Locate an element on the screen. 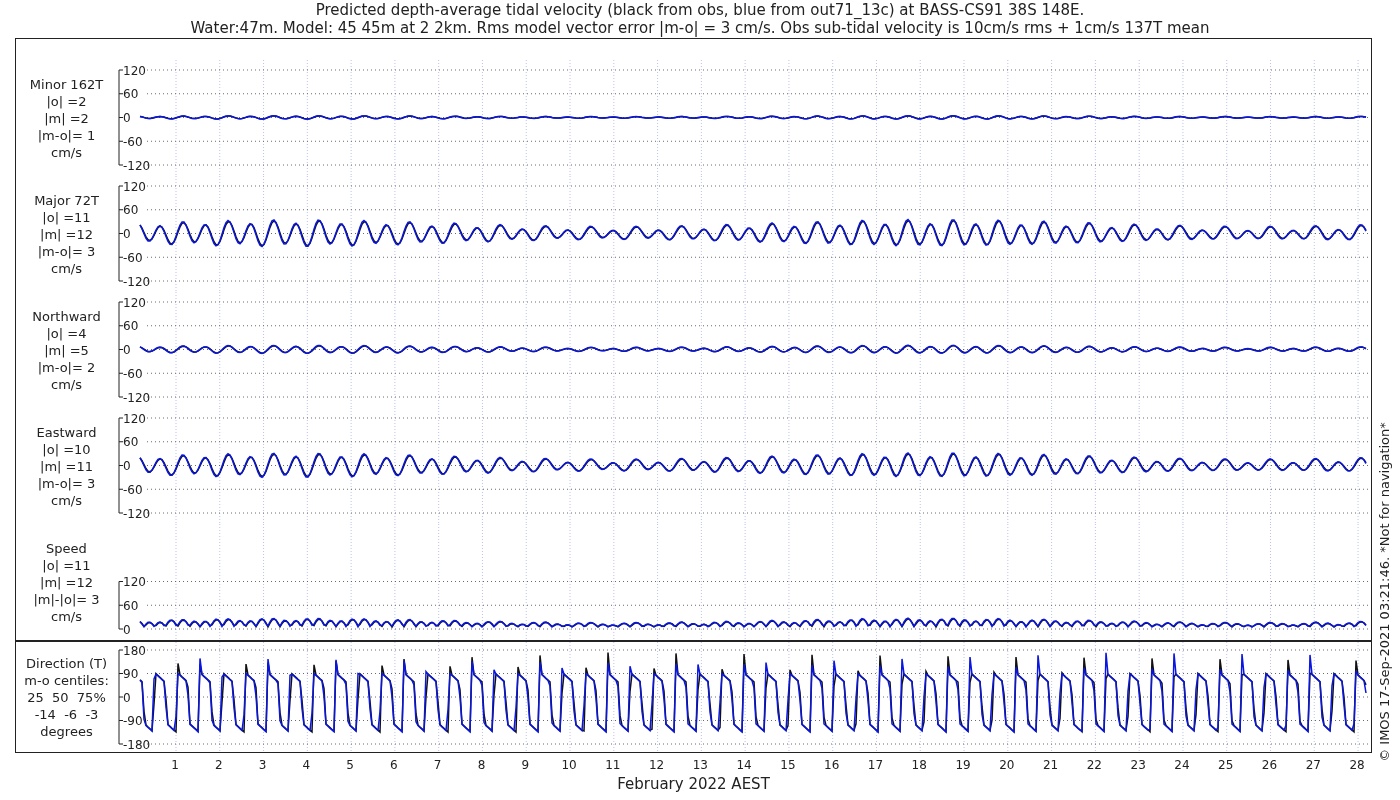 Image resolution: width=1400 pixels, height=800 pixels. x-tick-label: 4 is located at coordinates (306, 765).